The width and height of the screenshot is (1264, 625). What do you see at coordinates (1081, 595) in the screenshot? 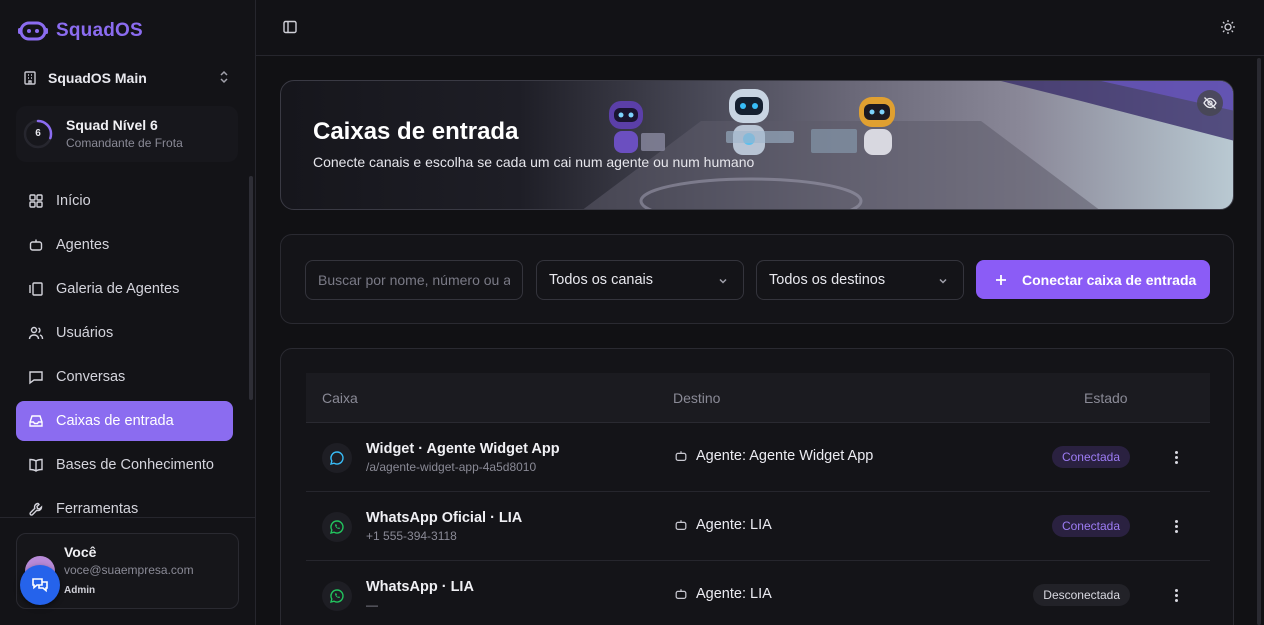
I see `status-badge: Desconectada` at bounding box center [1081, 595].